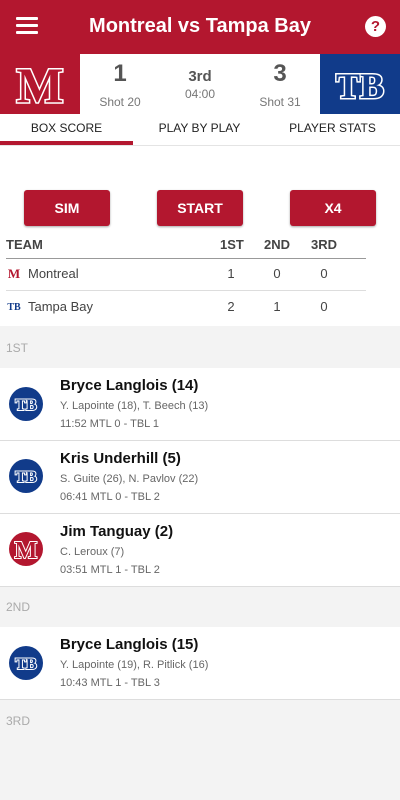 This screenshot has height=800, width=400. Describe the element at coordinates (186, 290) in the screenshot. I see `row-divider` at that location.